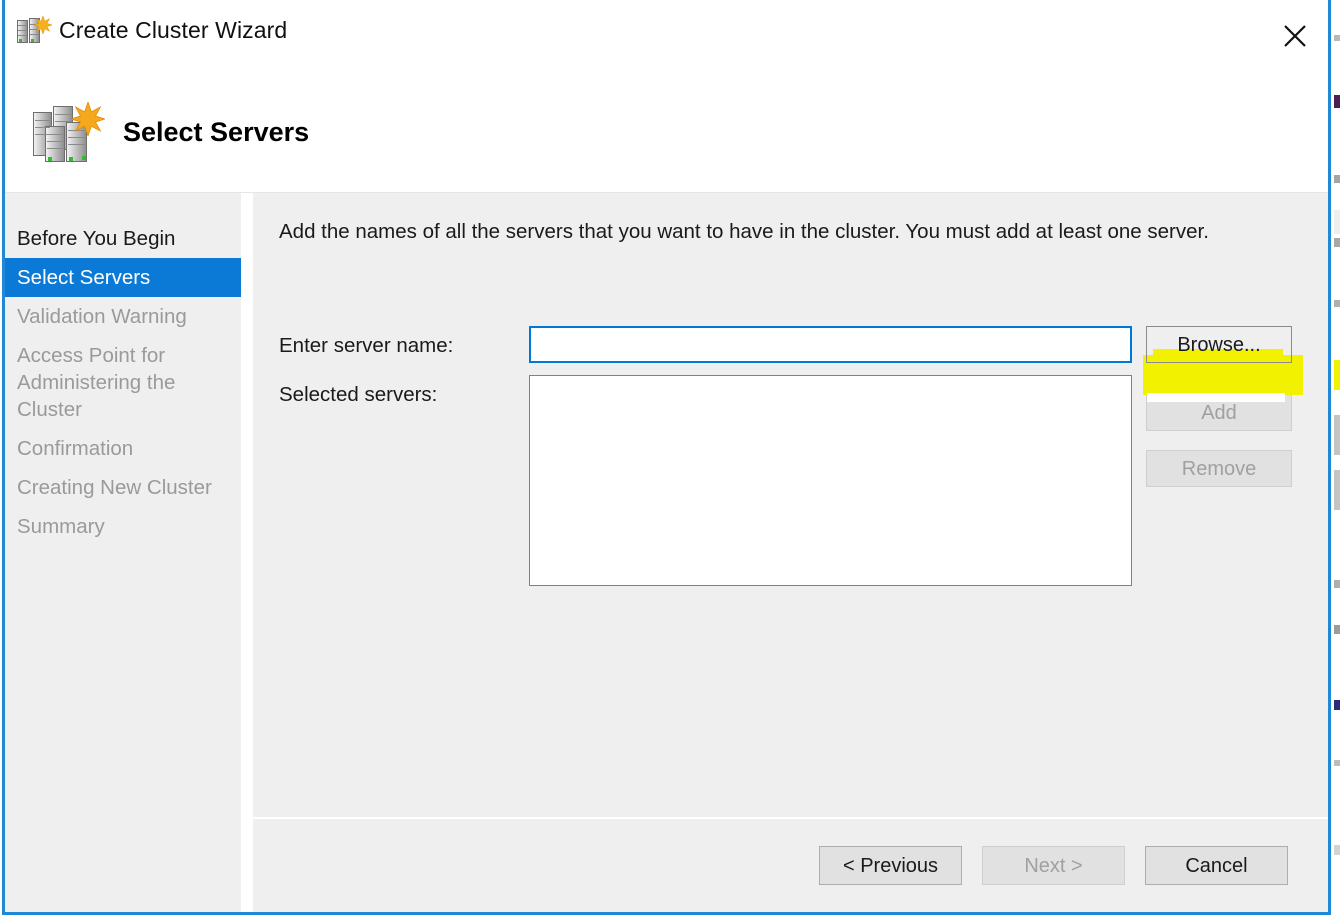  I want to click on sidebar-item-label: Before You Begin, so click(96, 238).